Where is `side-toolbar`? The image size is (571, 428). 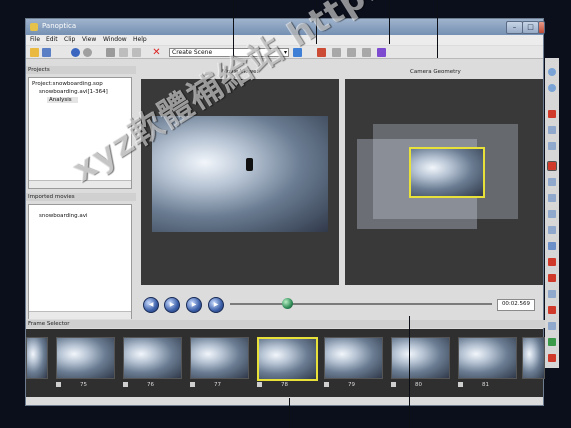
side-toolbar is located at coordinates (552, 213).